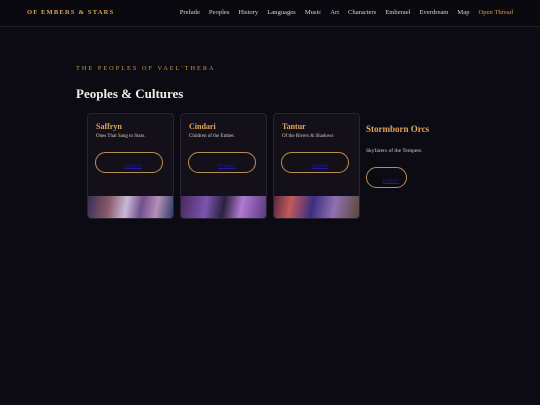  Describe the element at coordinates (281, 12) in the screenshot. I see `nav-link-languages: Languages` at that location.